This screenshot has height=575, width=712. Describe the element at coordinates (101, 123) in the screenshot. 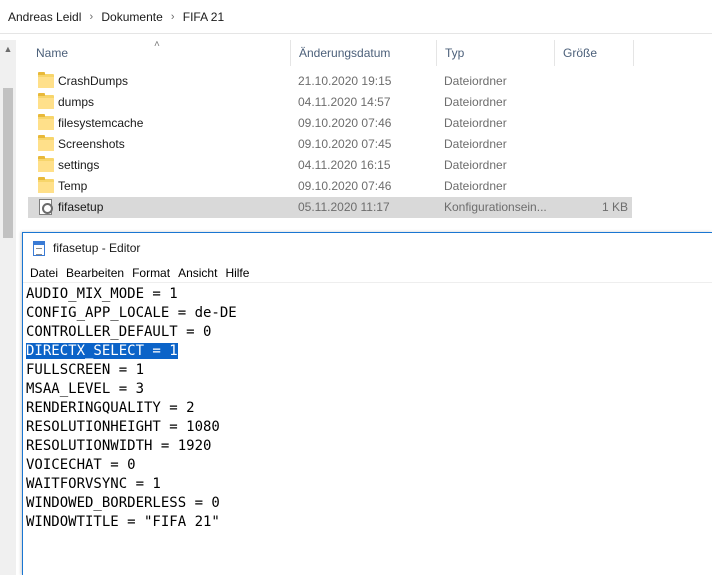

I see `file-name: filesystemcache` at that location.